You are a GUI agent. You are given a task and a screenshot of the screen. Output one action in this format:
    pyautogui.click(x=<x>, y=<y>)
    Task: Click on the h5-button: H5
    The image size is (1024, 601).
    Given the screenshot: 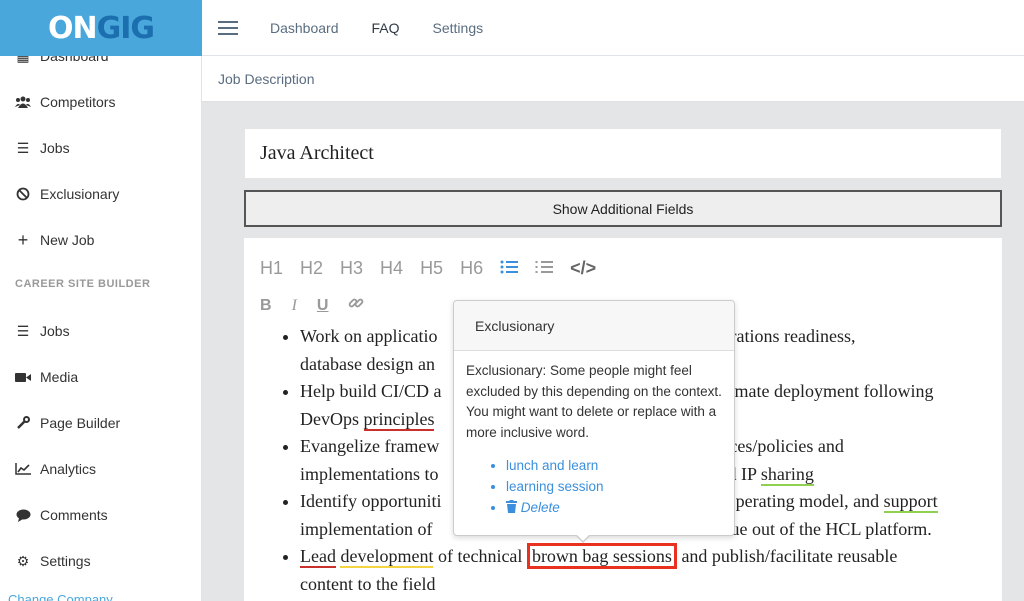 What is the action you would take?
    pyautogui.click(x=431, y=268)
    